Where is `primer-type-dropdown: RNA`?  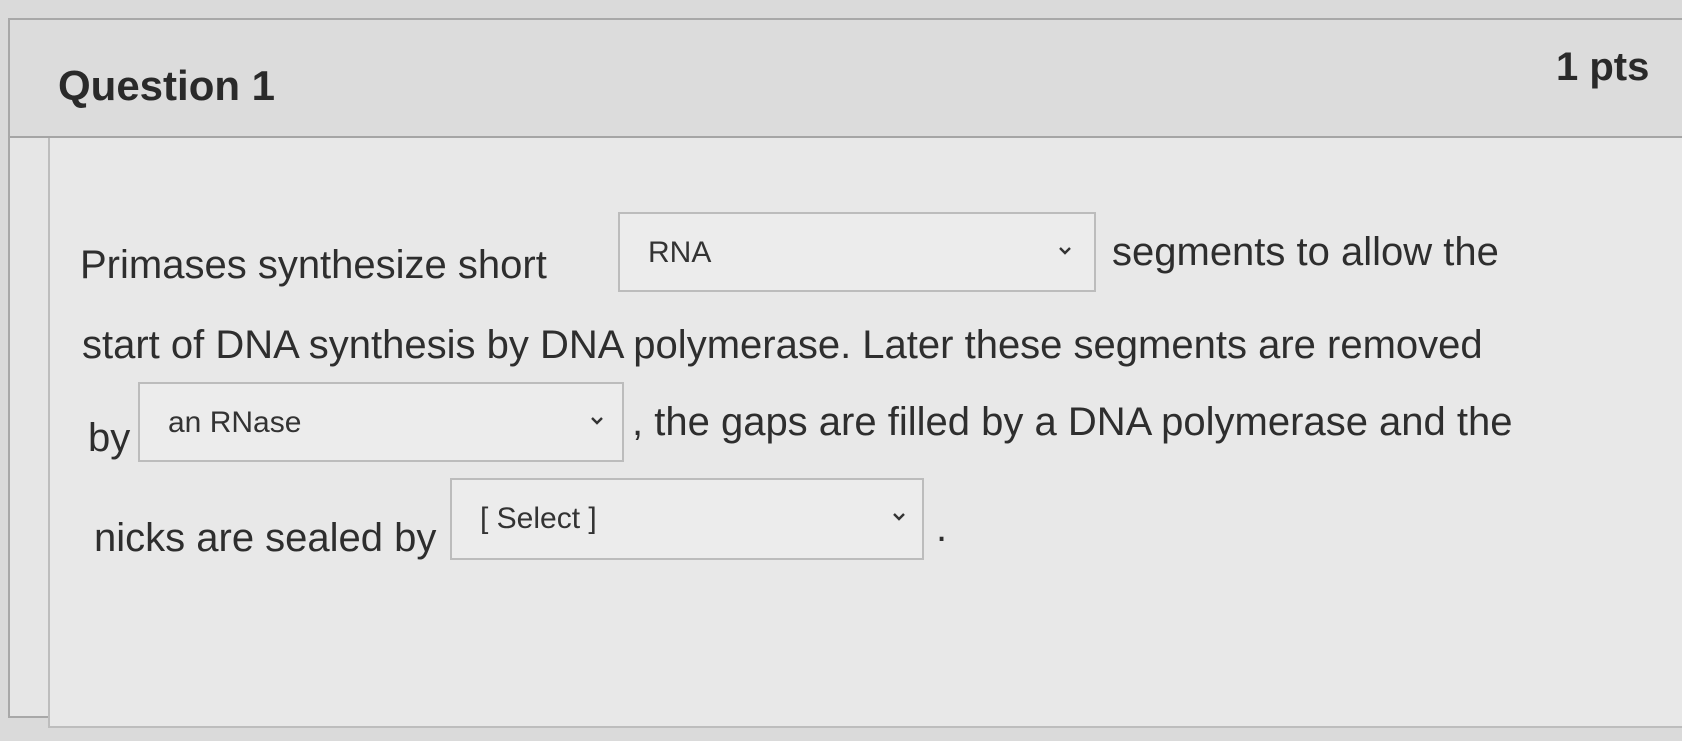
primer-type-dropdown: RNA is located at coordinates (857, 252).